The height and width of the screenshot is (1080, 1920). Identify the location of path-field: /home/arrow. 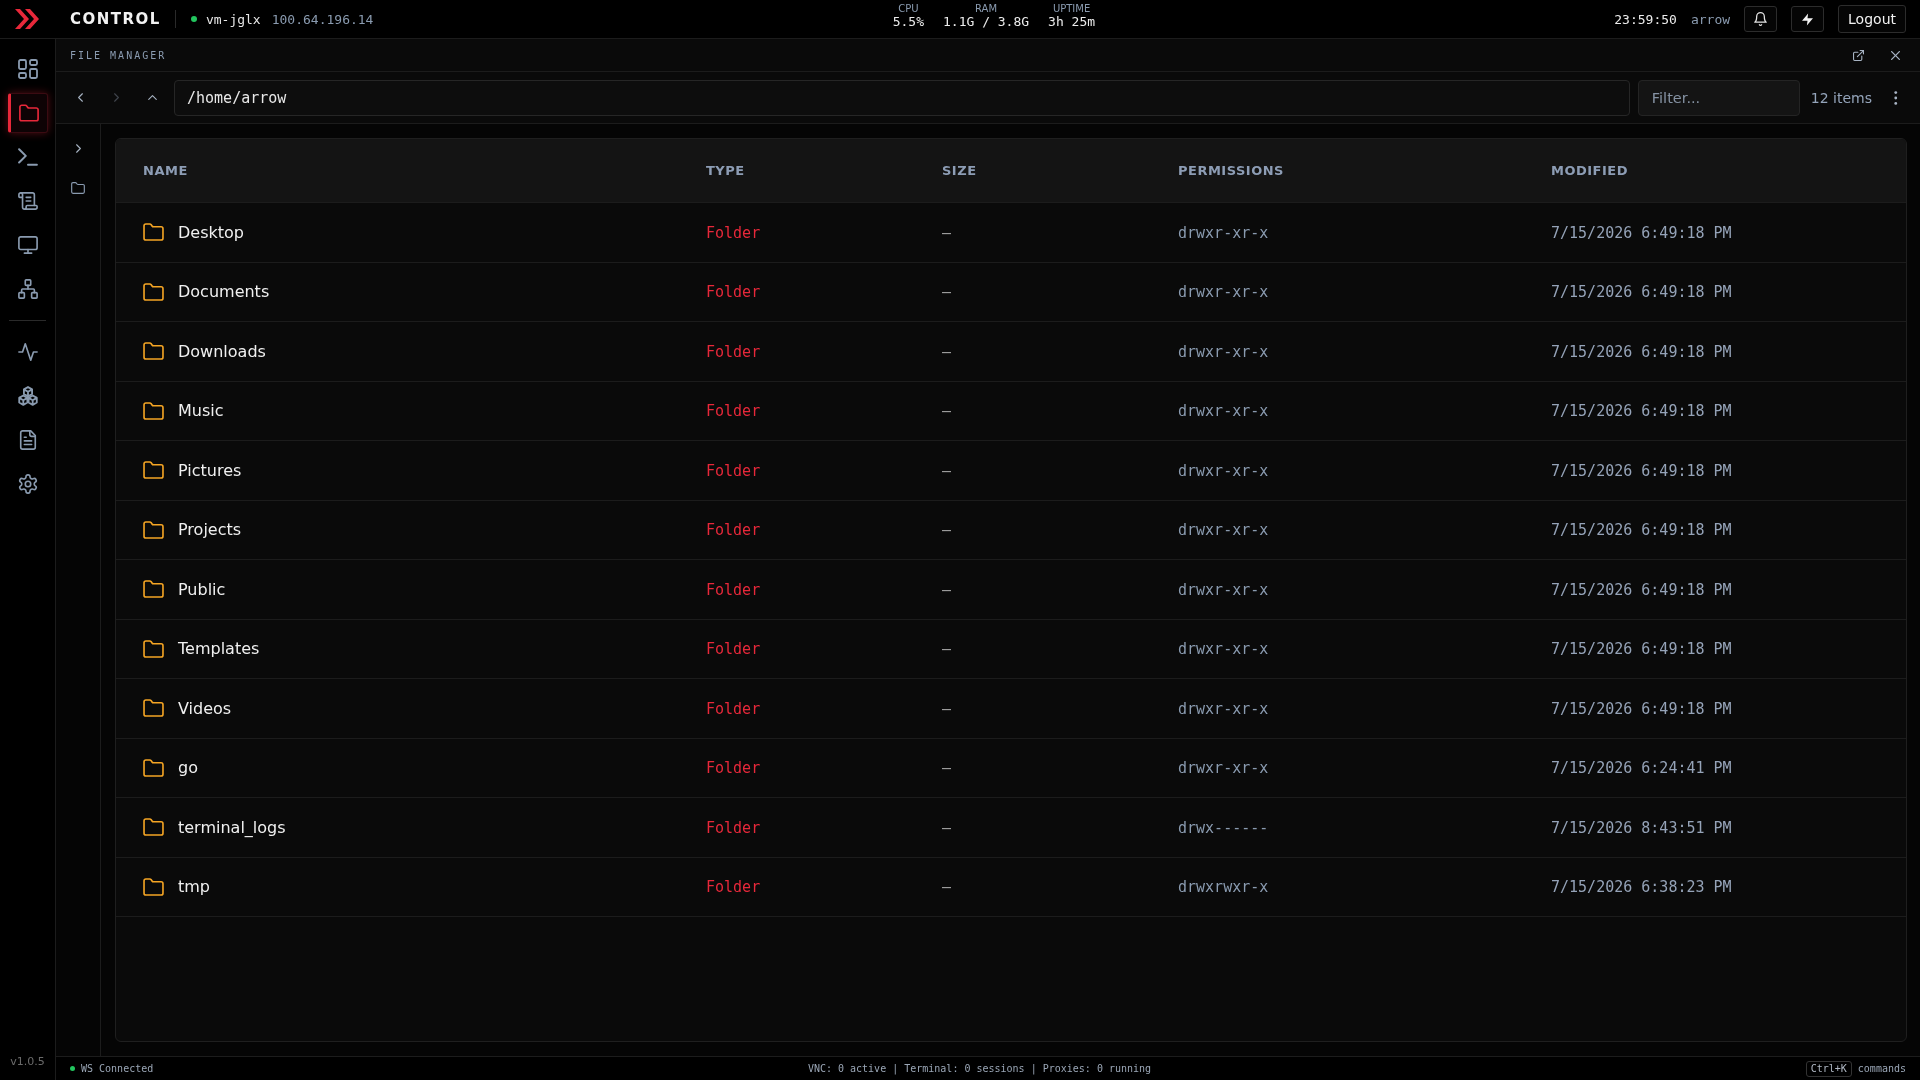
(902, 97).